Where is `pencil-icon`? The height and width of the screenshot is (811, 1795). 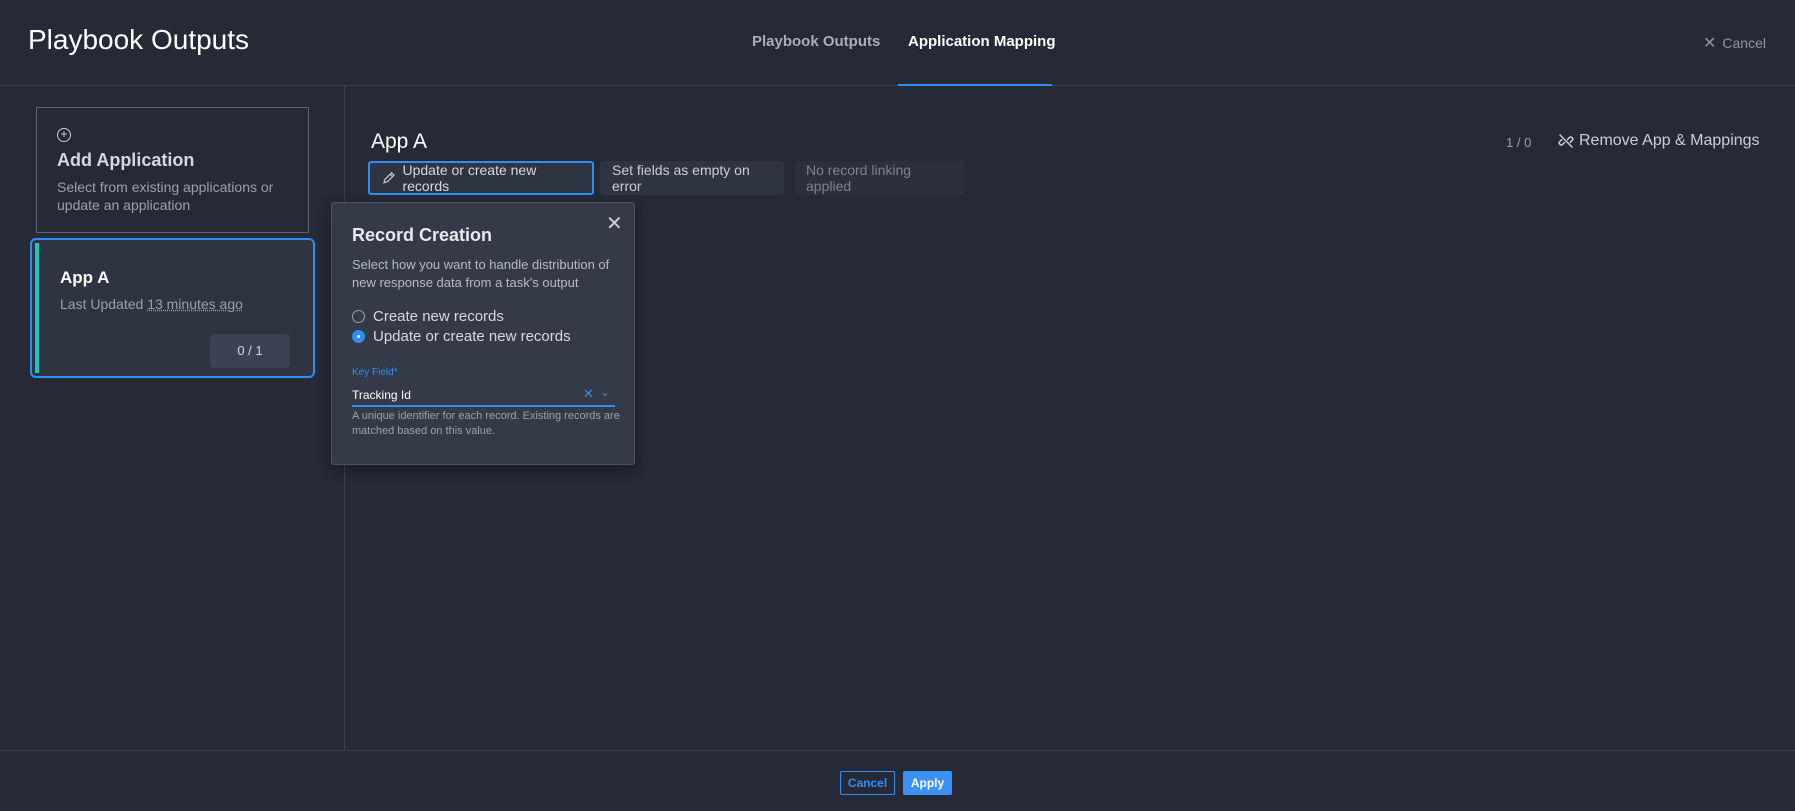
pencil-icon is located at coordinates (389, 177).